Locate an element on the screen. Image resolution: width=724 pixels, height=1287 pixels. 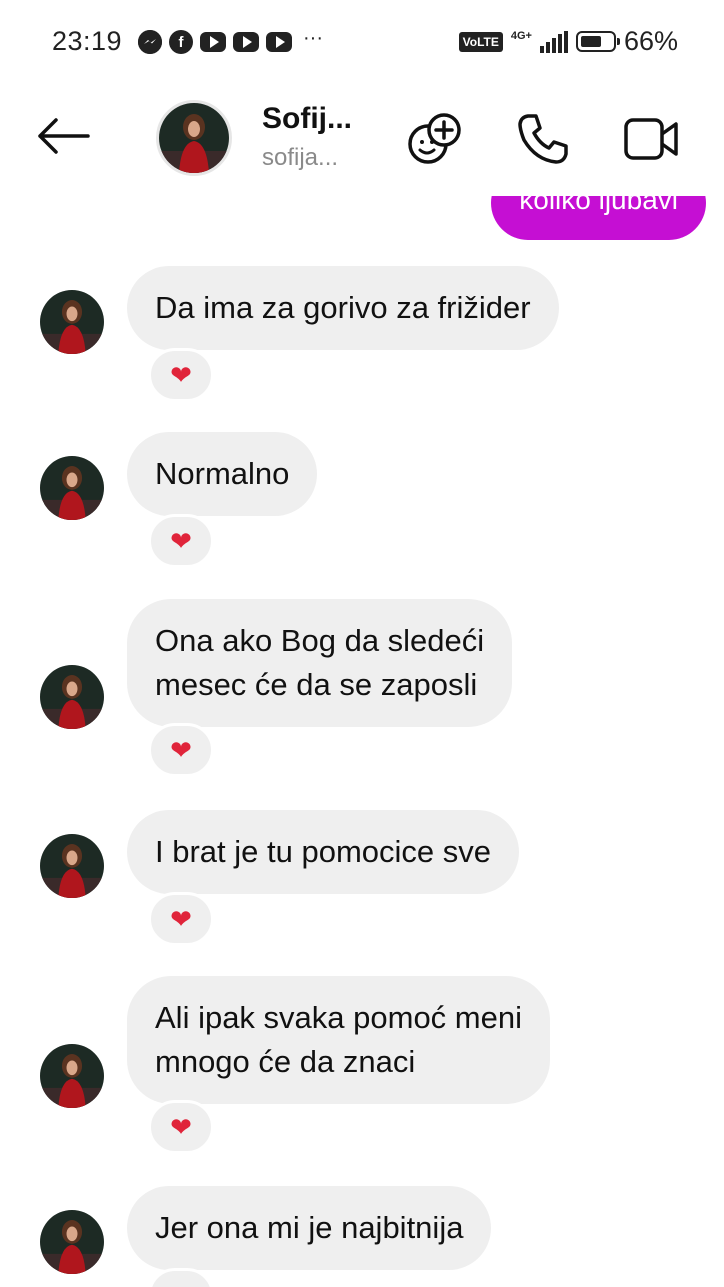
message-text: I brat je tu pomocice sve is located at coordinates (323, 851).